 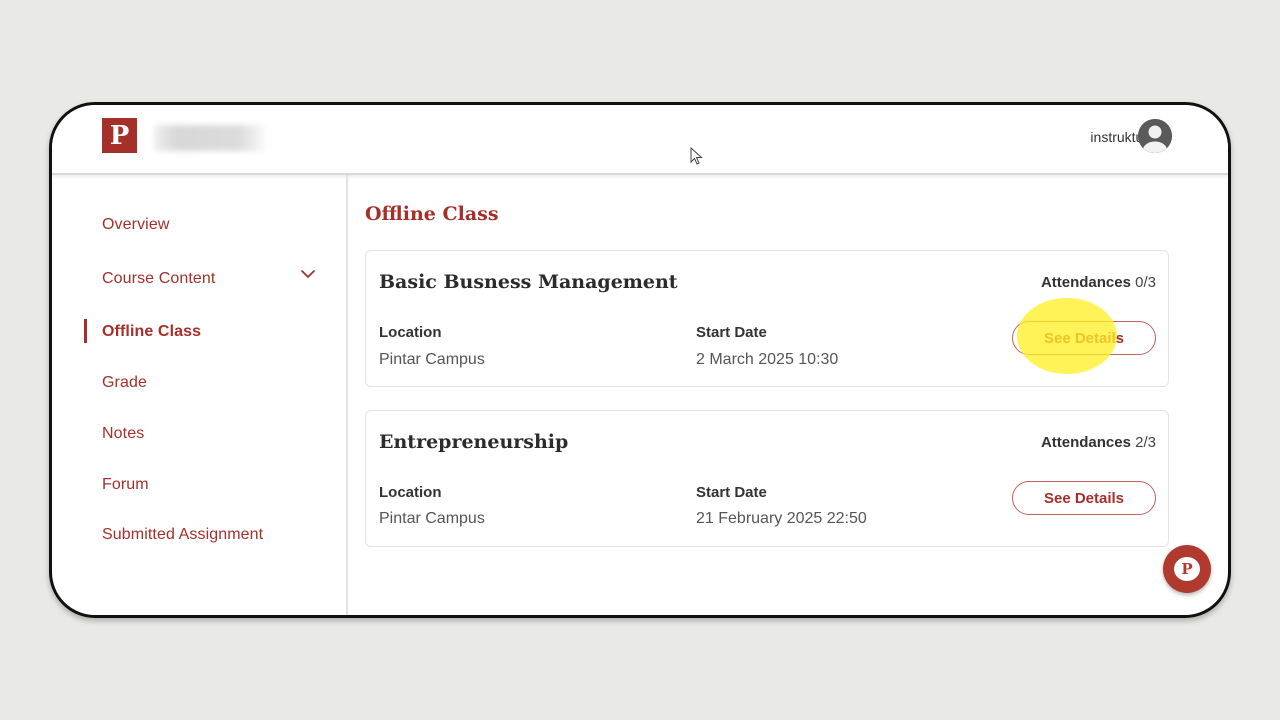 What do you see at coordinates (85, 331) in the screenshot?
I see `active-indicator` at bounding box center [85, 331].